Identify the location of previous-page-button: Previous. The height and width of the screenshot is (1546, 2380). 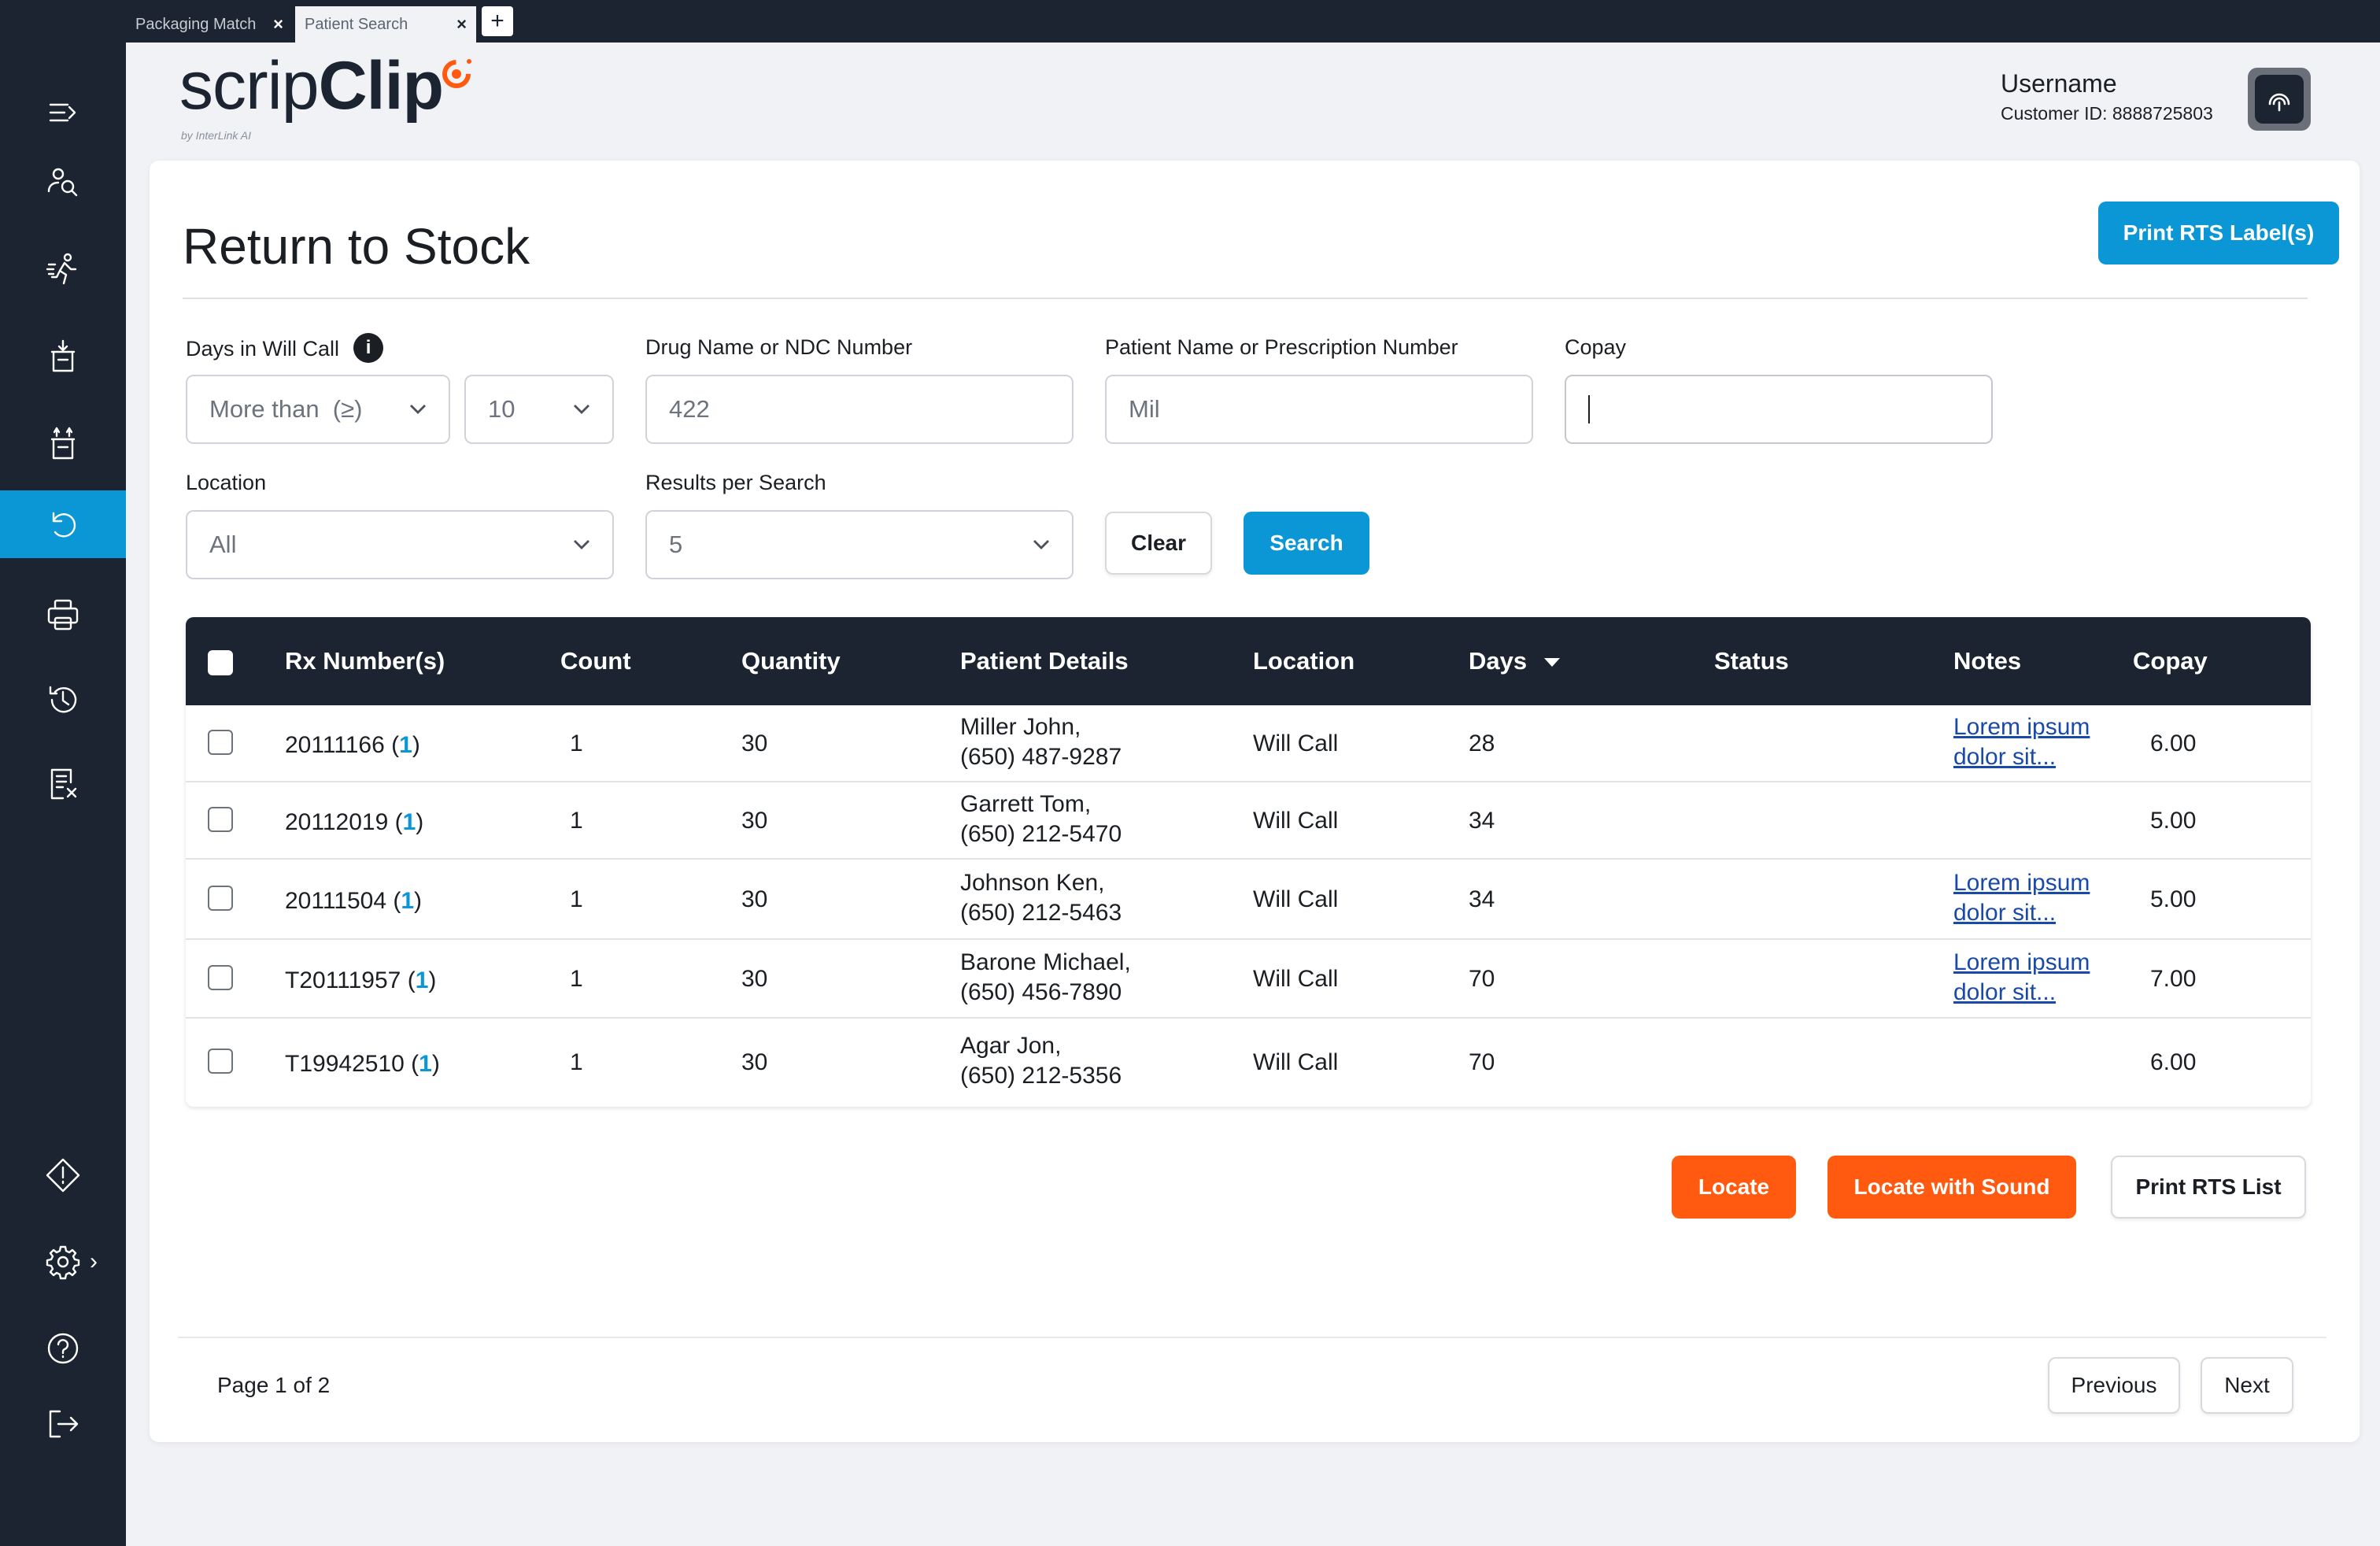
(2114, 1385).